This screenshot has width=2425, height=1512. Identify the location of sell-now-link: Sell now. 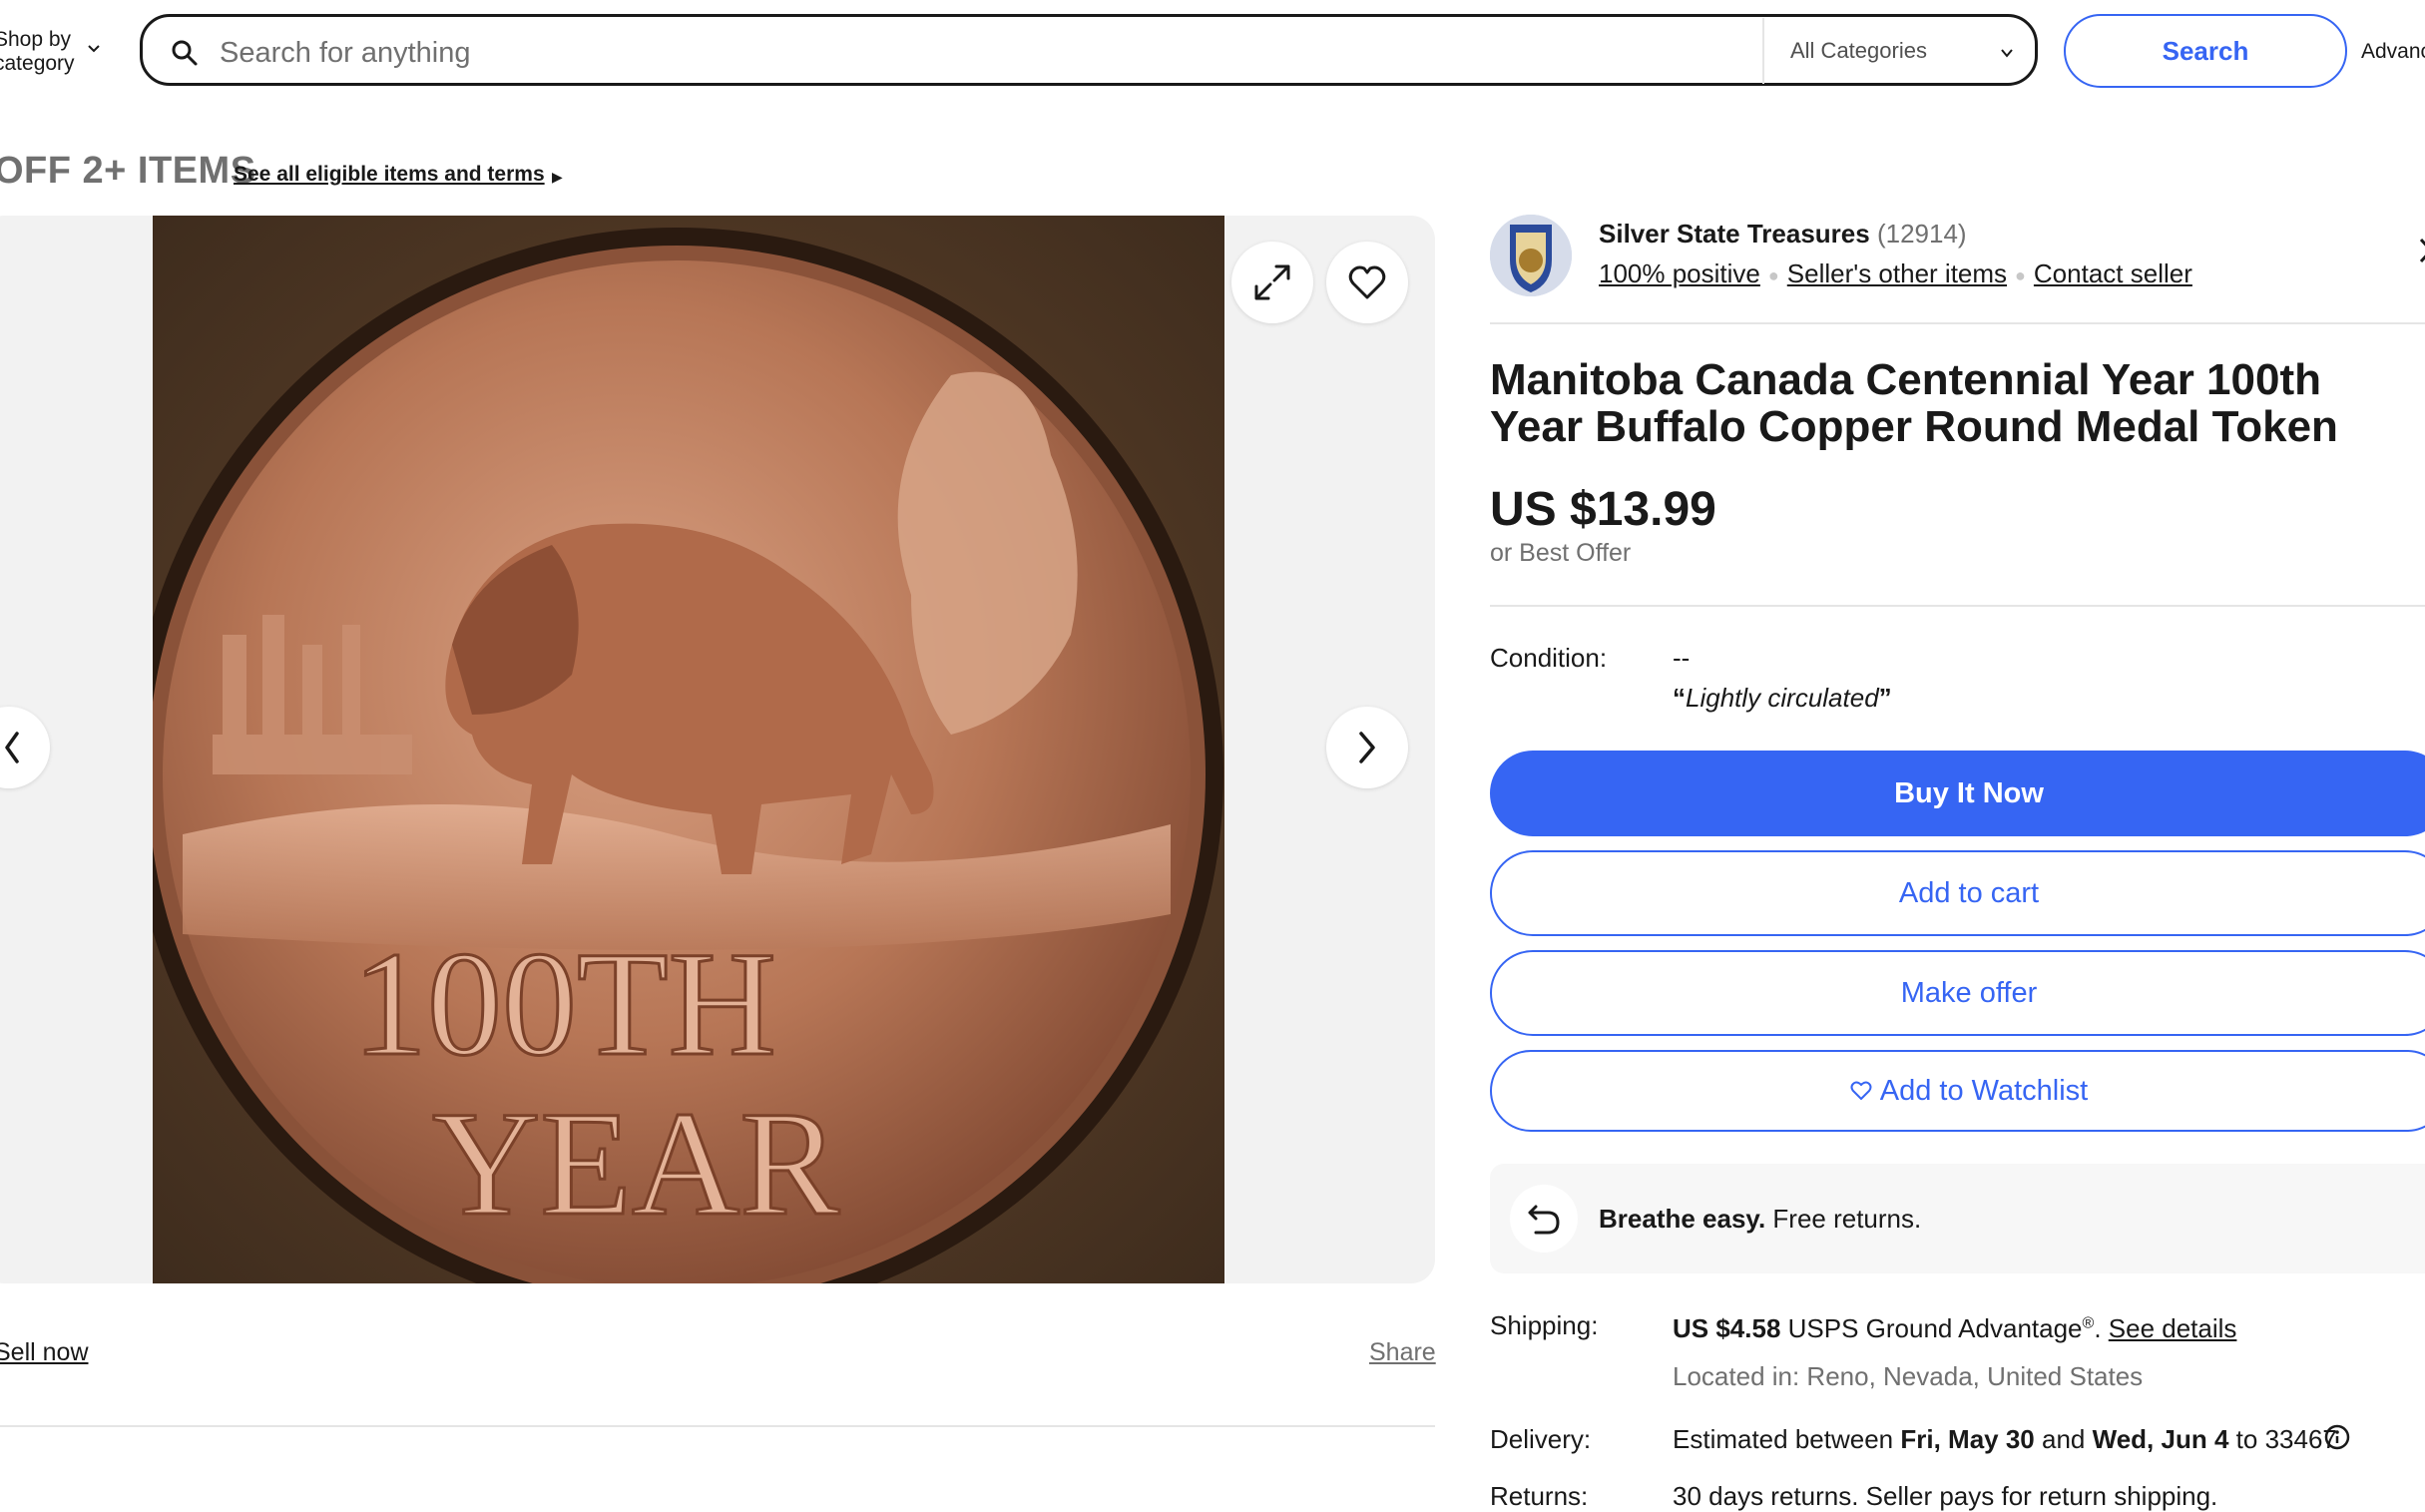
(44, 1352).